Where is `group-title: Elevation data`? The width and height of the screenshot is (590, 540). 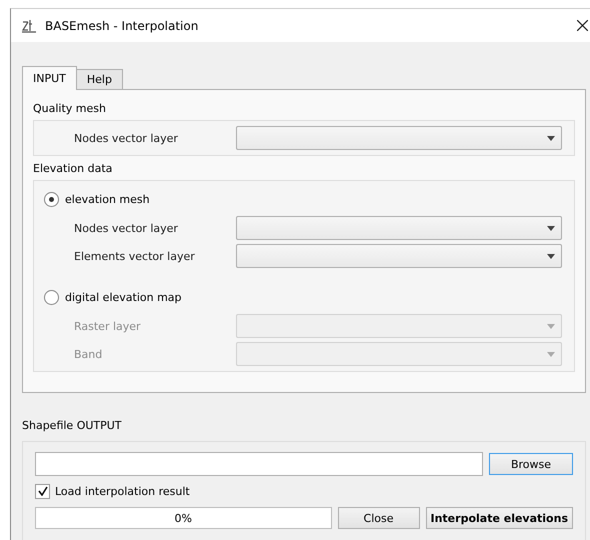 group-title: Elevation data is located at coordinates (73, 168).